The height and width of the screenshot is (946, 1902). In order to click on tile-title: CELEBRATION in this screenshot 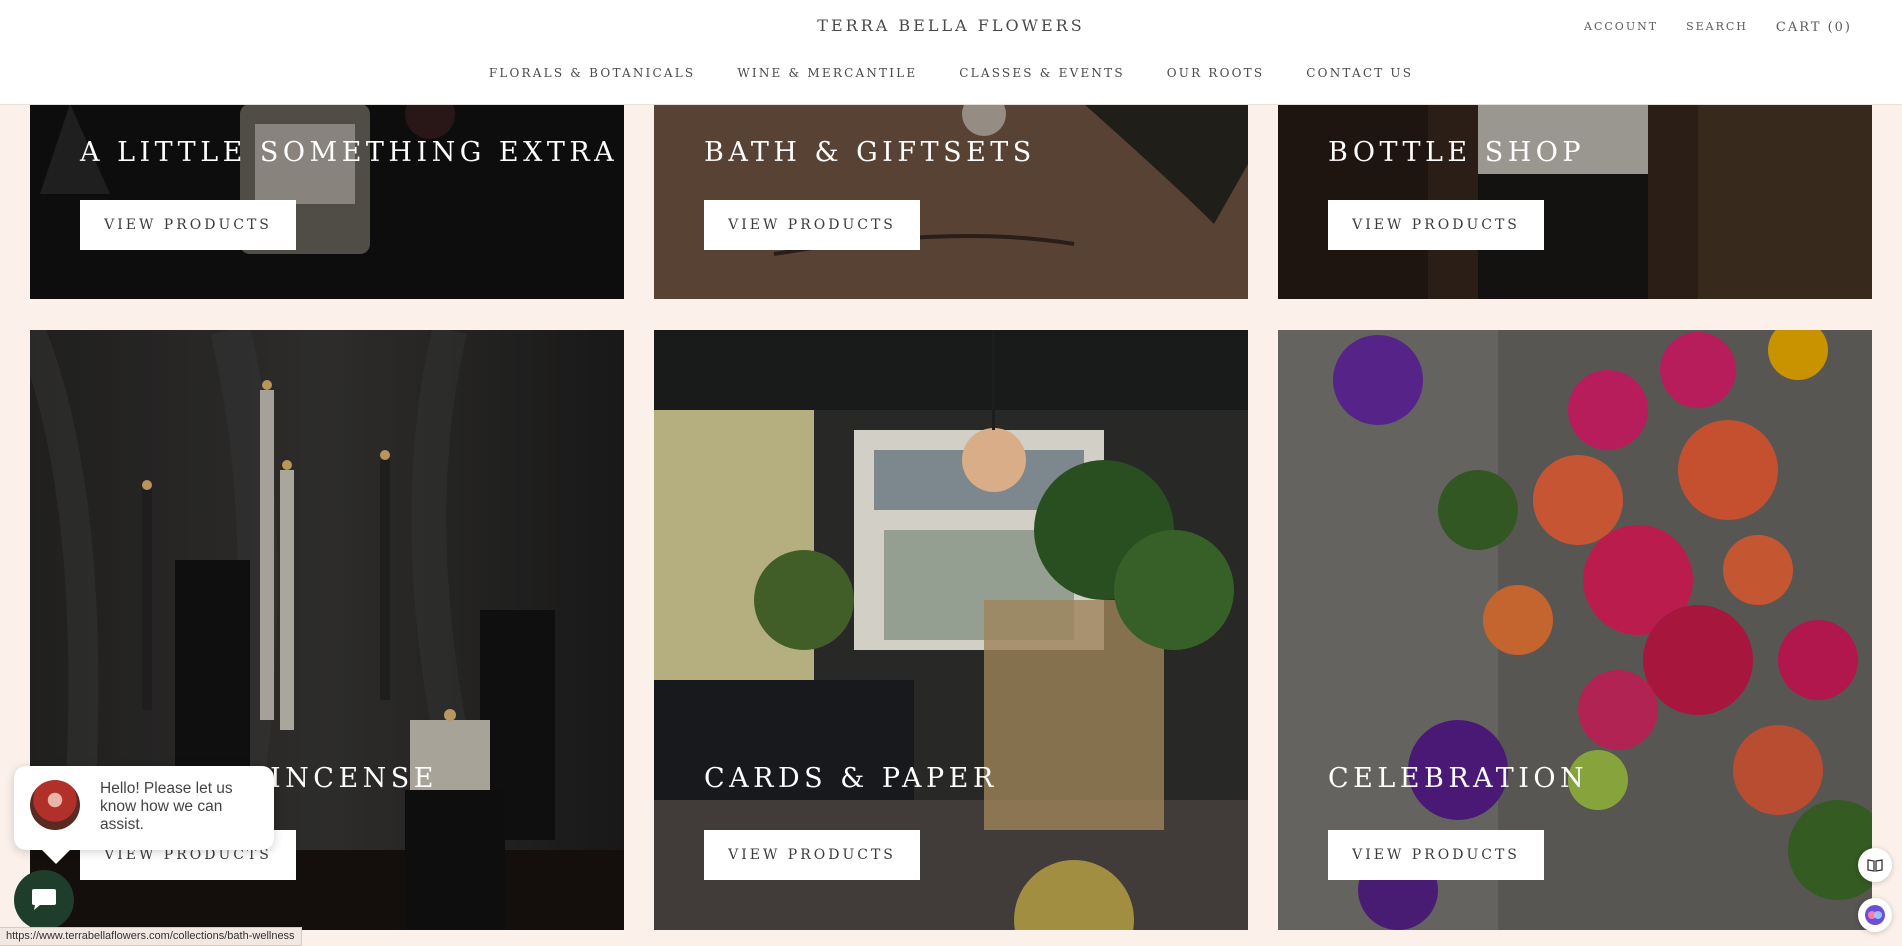, I will do `click(1458, 778)`.